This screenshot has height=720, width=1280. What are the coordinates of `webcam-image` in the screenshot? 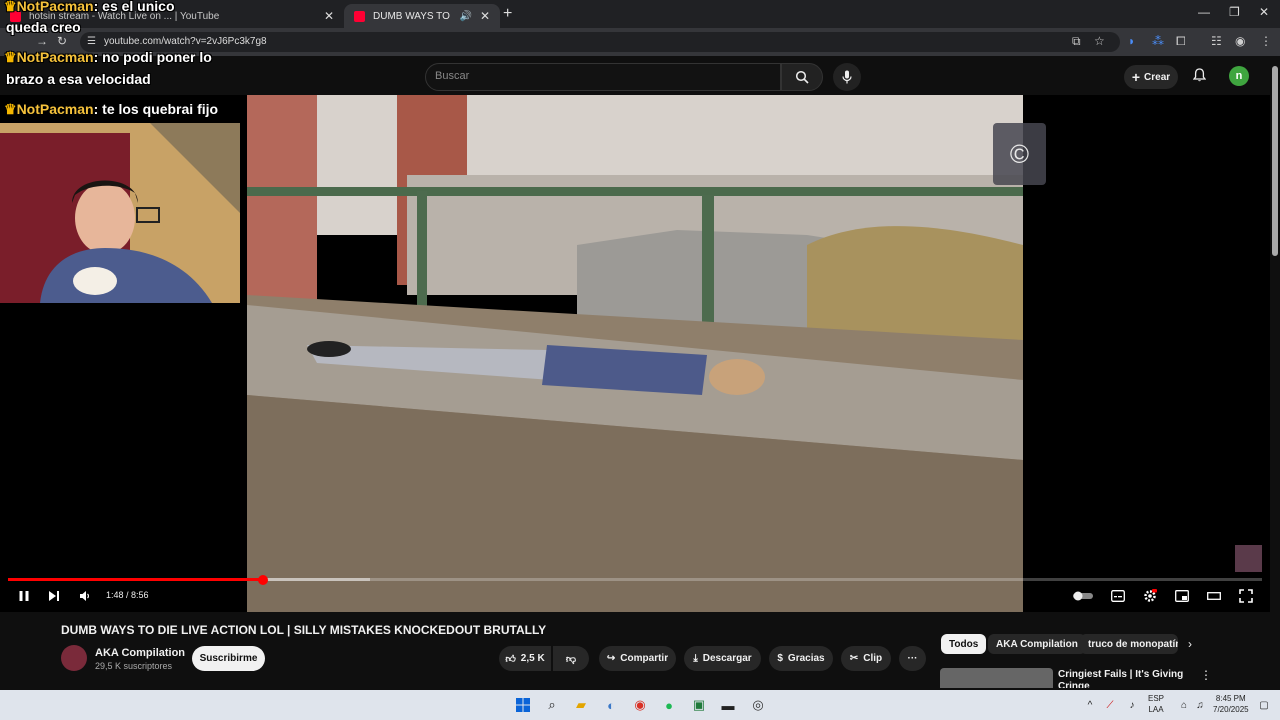 It's located at (120, 213).